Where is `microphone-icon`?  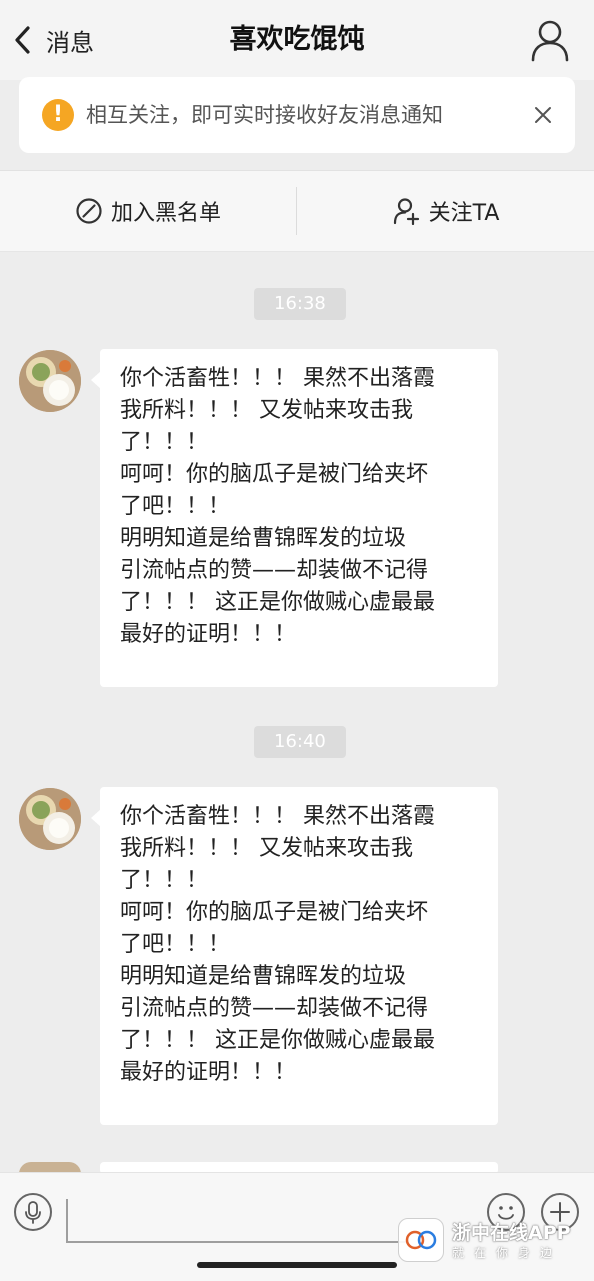
microphone-icon is located at coordinates (33, 1212).